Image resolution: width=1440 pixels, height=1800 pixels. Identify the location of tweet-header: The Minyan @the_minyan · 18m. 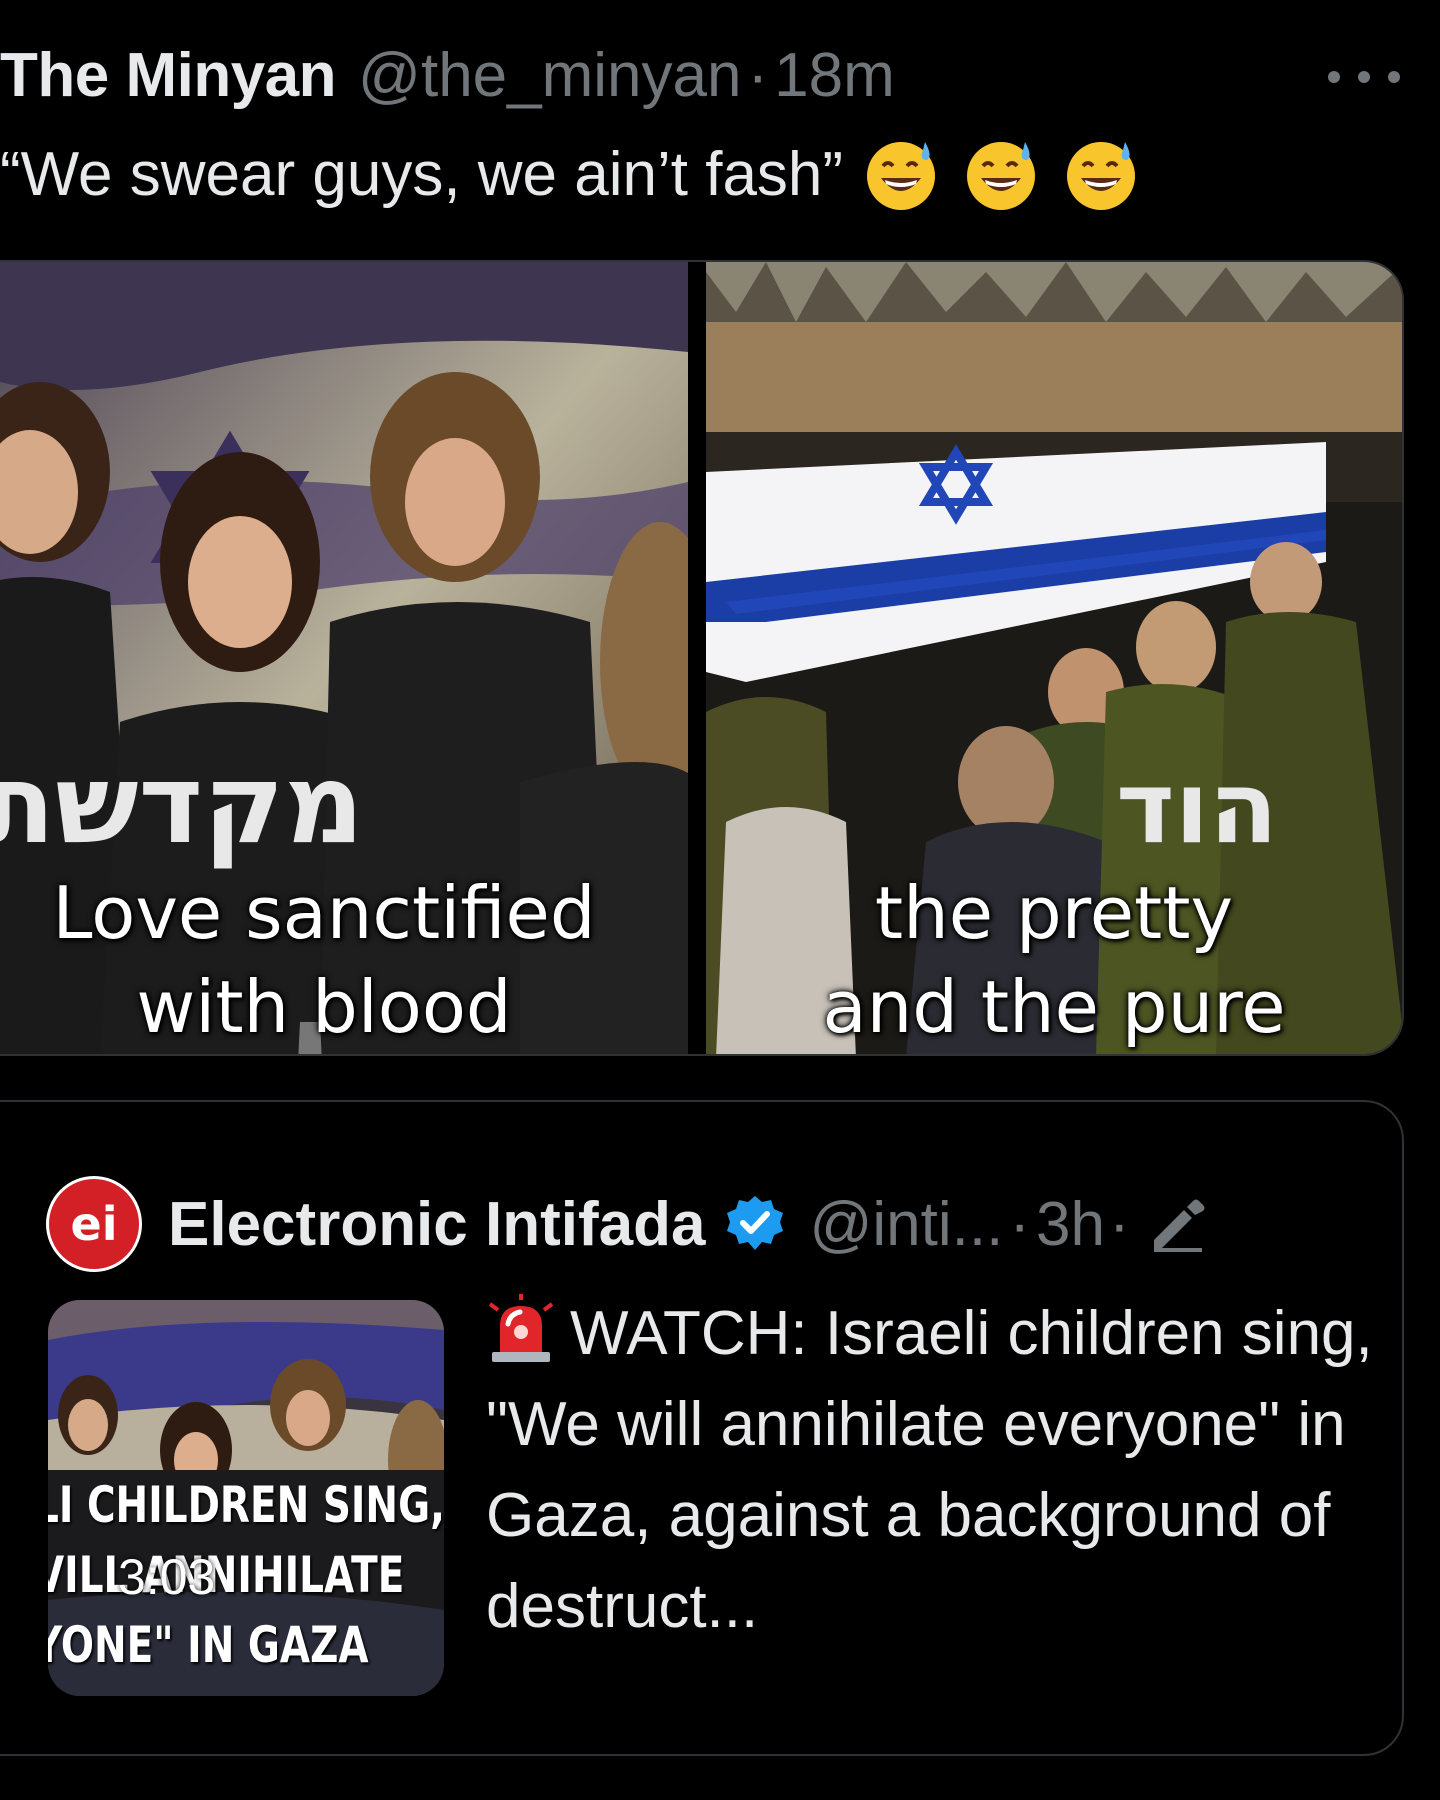
(447, 75).